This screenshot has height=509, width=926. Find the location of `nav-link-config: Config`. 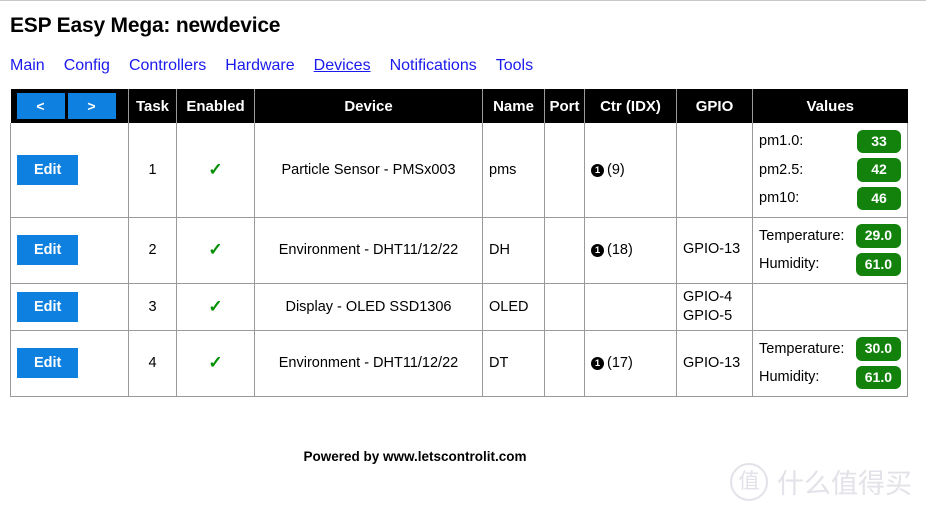

nav-link-config: Config is located at coordinates (87, 65).